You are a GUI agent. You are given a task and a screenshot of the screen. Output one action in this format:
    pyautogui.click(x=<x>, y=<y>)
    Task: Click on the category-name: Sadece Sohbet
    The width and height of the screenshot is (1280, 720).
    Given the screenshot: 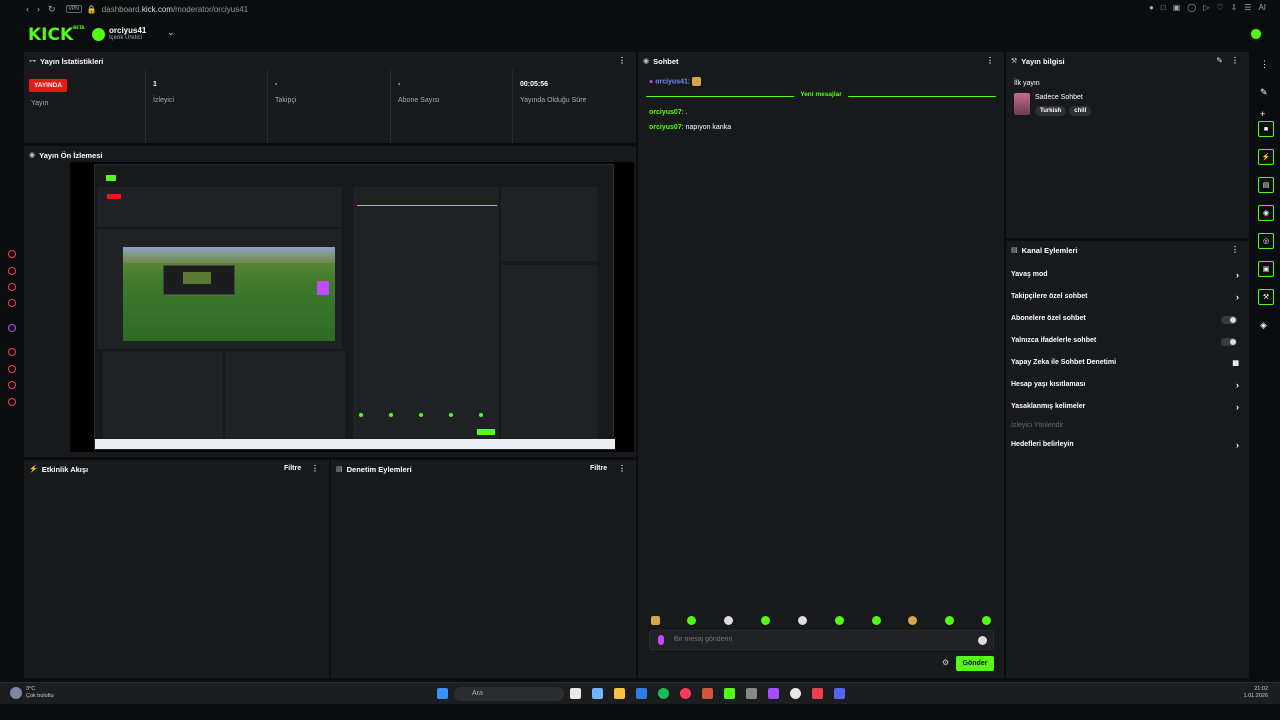 What is the action you would take?
    pyautogui.click(x=1059, y=97)
    